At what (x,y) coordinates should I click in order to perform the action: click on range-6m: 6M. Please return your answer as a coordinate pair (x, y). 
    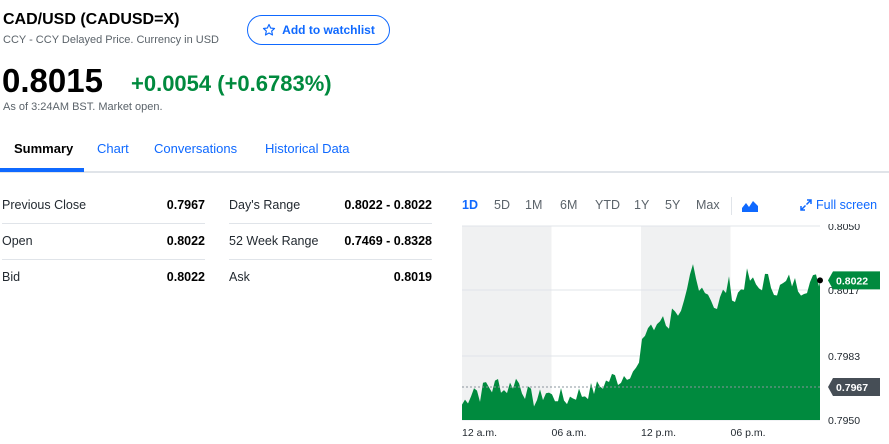
    Looking at the image, I should click on (568, 205).